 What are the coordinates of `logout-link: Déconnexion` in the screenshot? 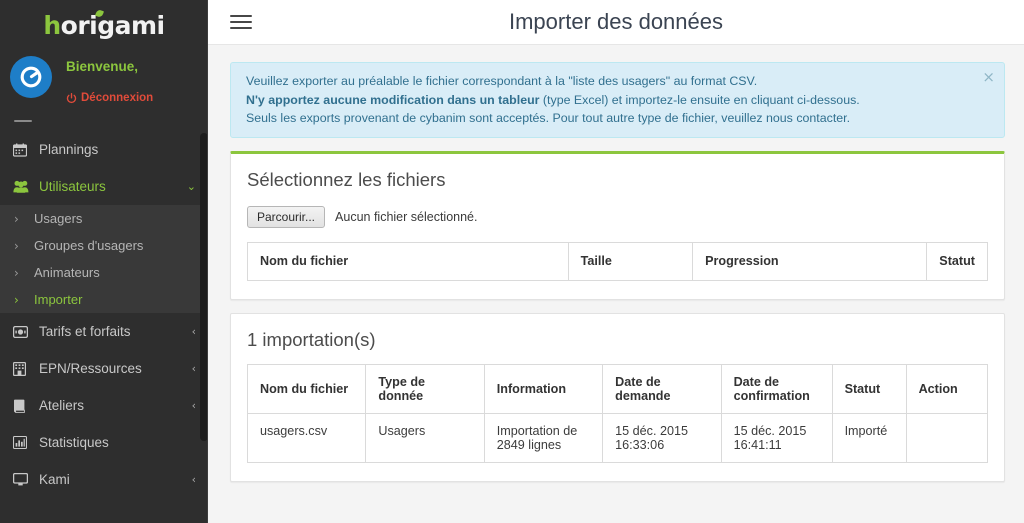 It's located at (109, 98).